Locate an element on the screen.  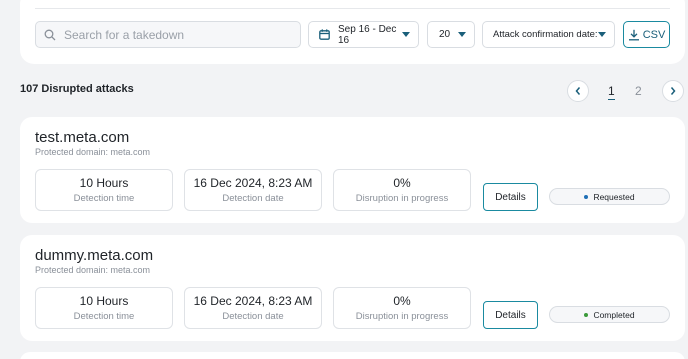
sort-value: Attack confirmation date: is located at coordinates (545, 34).